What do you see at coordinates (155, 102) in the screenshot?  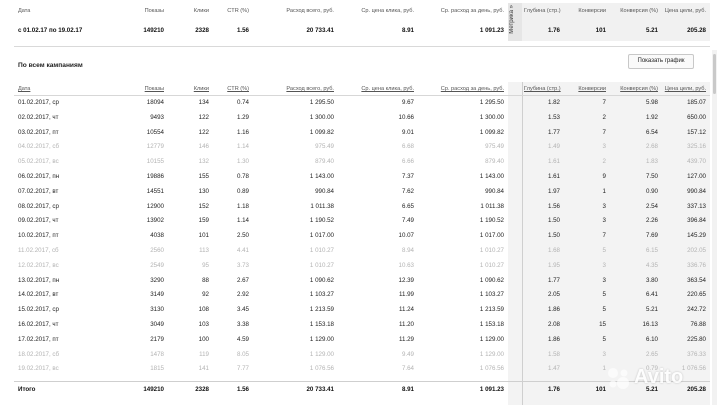 I see `cell-shows: 18094` at bounding box center [155, 102].